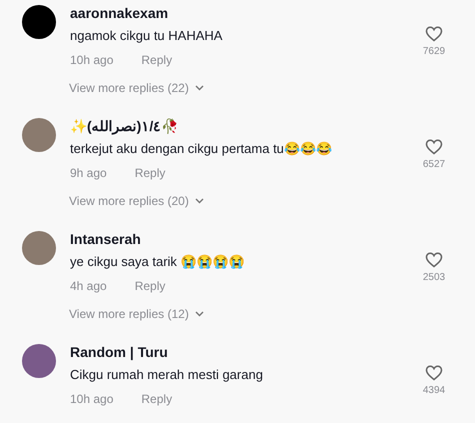 The height and width of the screenshot is (423, 475). What do you see at coordinates (239, 13) in the screenshot?
I see `username: aaronnakexam` at bounding box center [239, 13].